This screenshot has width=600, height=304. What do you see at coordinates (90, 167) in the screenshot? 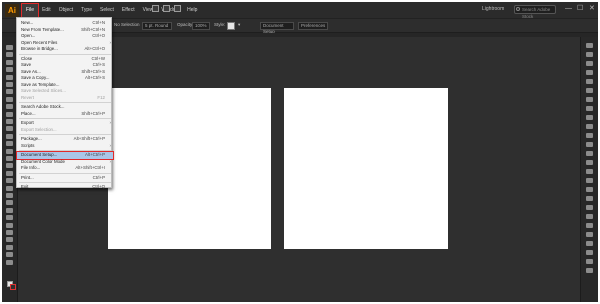
I see `file-menu-item-shortcut: Alt+Shift+Ctrl+I` at bounding box center [90, 167].